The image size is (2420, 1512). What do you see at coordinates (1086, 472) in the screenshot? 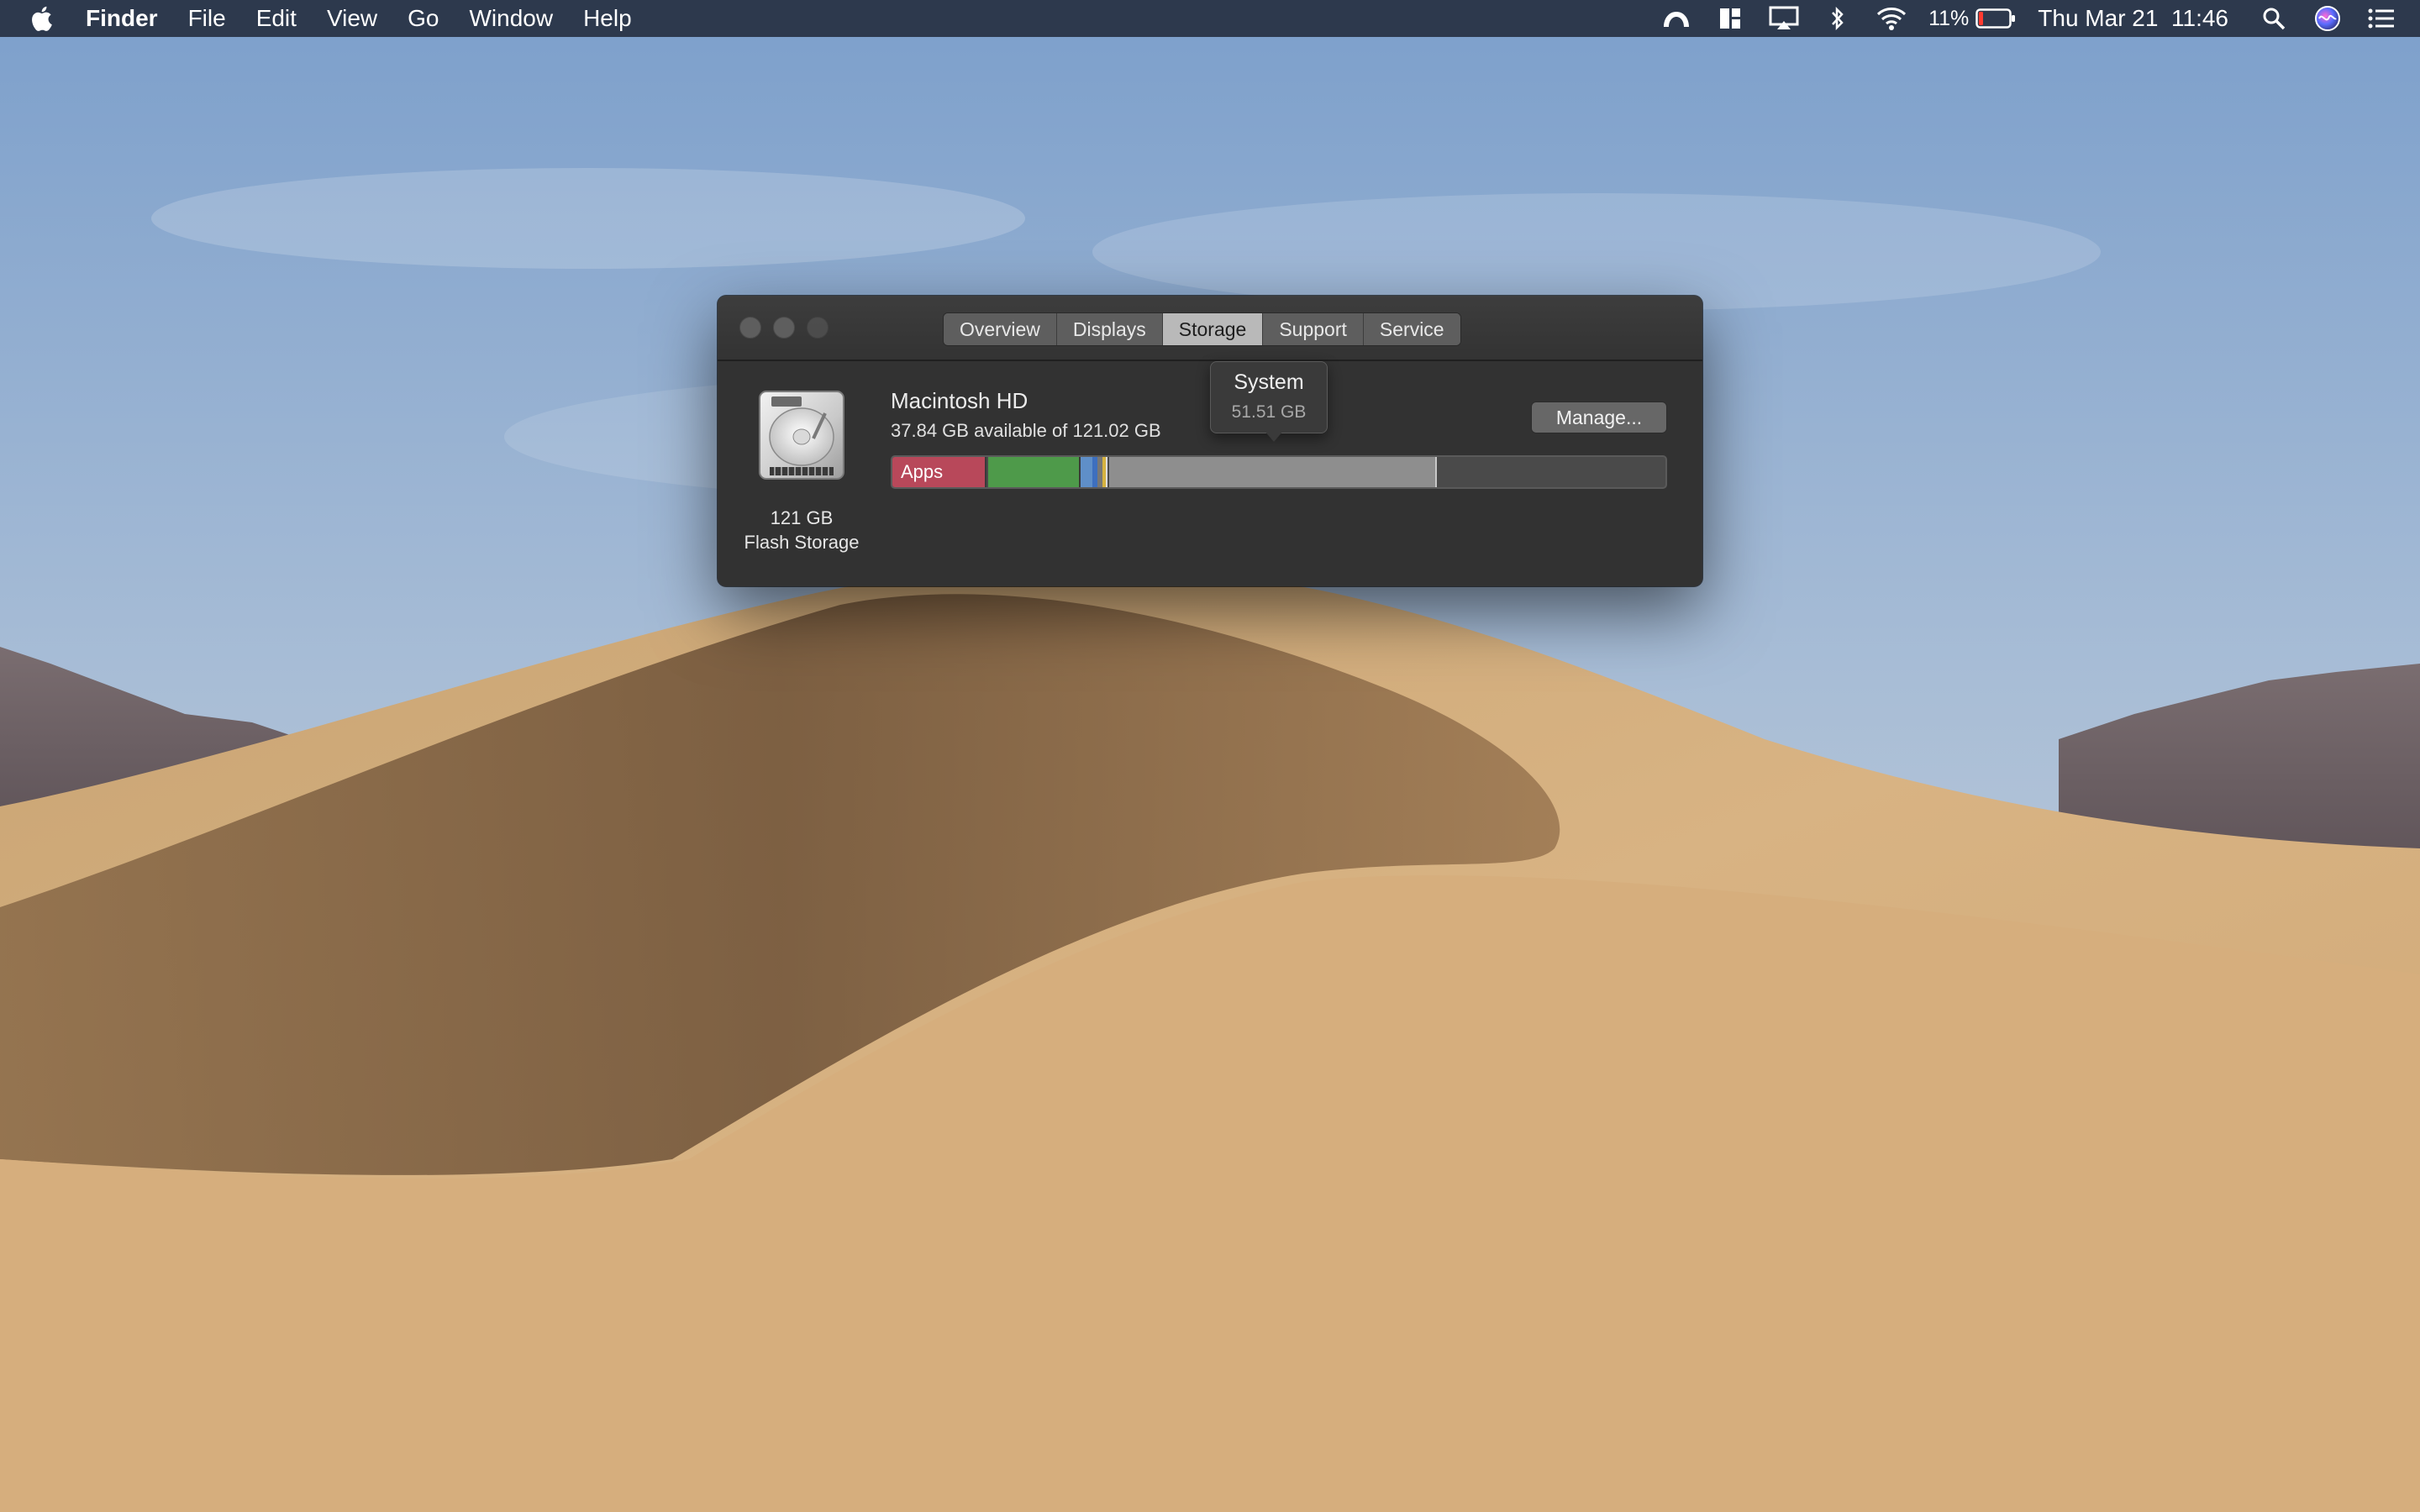
I see `storage-segment-blue` at bounding box center [1086, 472].